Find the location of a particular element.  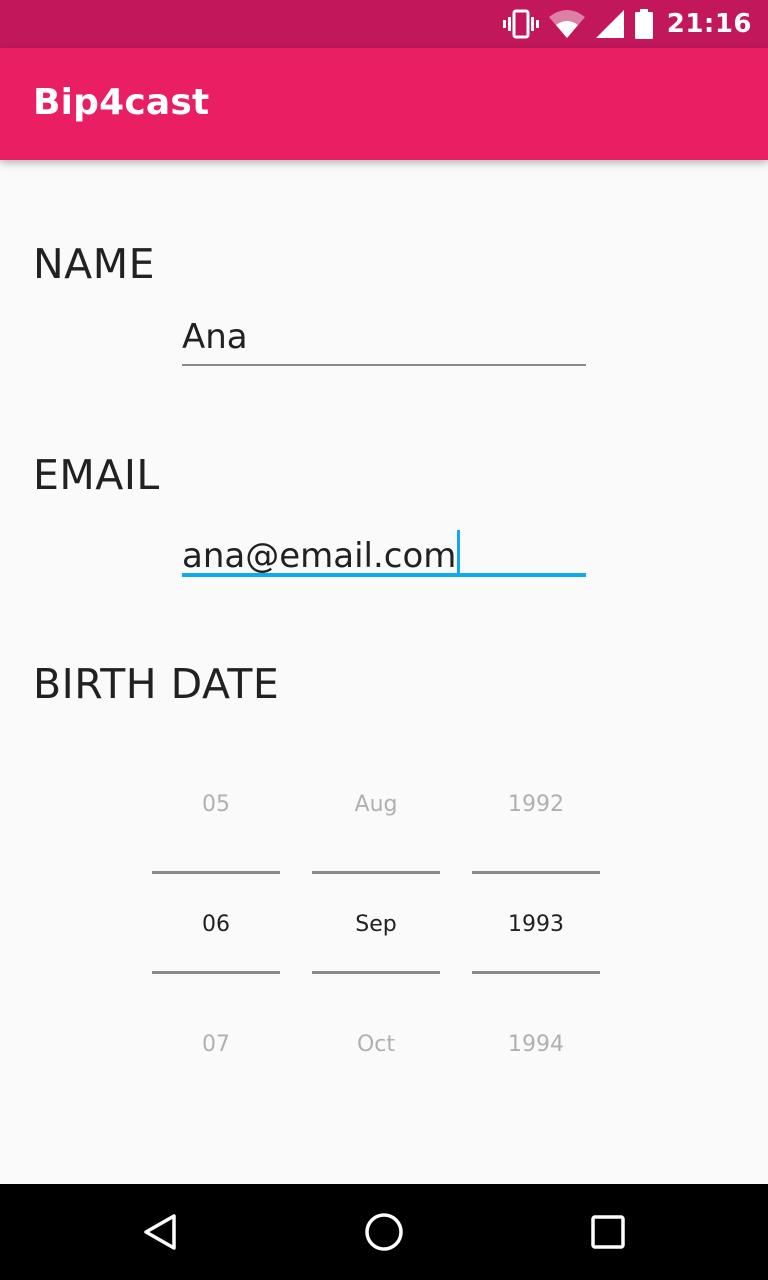

email-field: ana@email.com is located at coordinates (384, 551).